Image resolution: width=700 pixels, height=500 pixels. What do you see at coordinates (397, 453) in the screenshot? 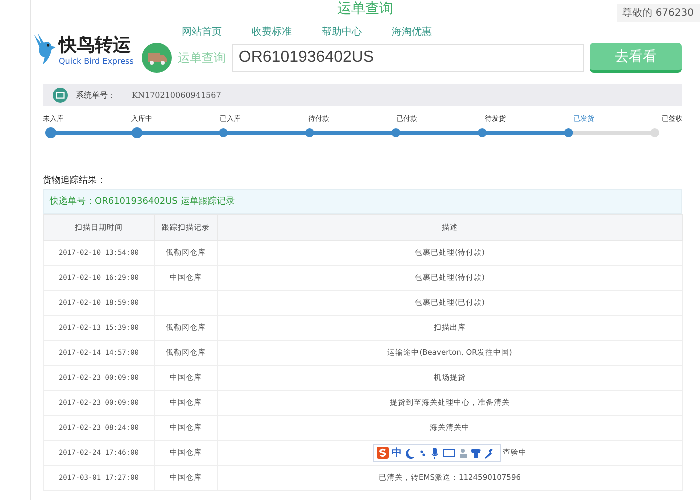
I see `input-mode-label: 中` at bounding box center [397, 453].